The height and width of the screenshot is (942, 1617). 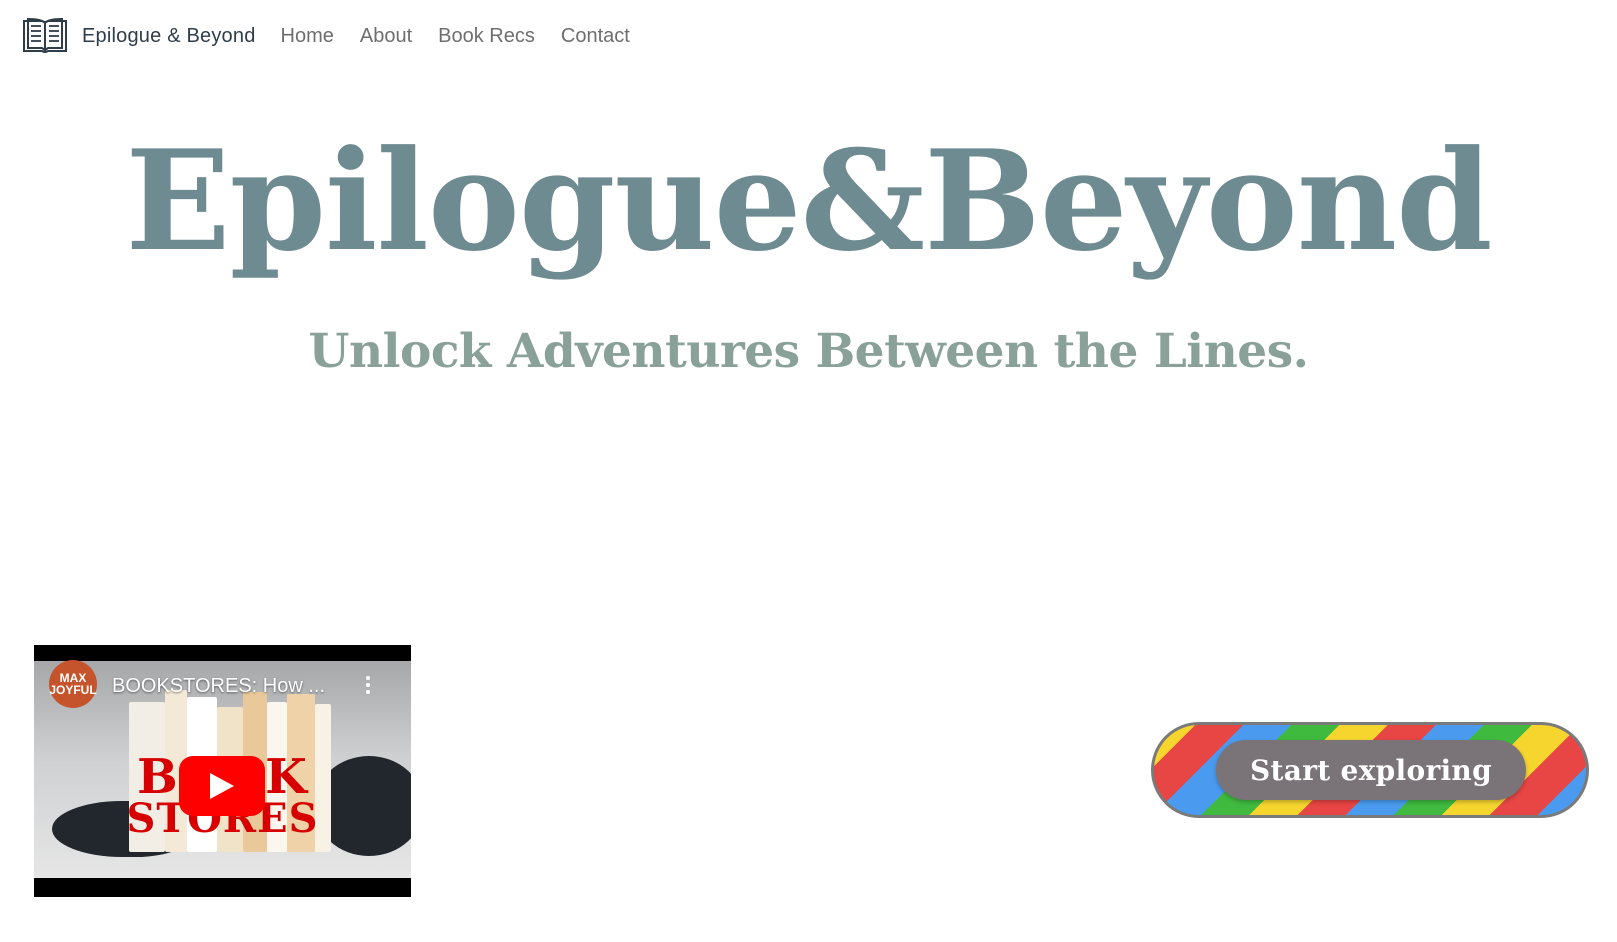 What do you see at coordinates (307, 36) in the screenshot?
I see `nav-link-home: Home` at bounding box center [307, 36].